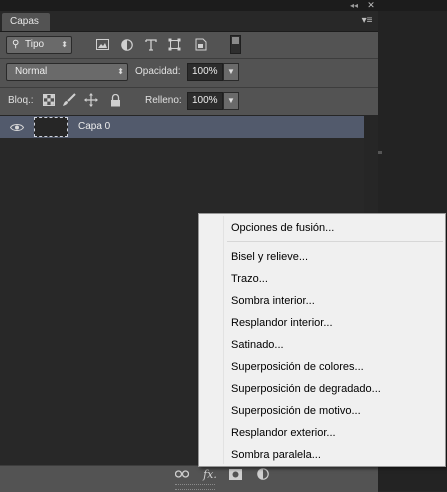  What do you see at coordinates (69, 100) in the screenshot?
I see `lock-image-pixels-icon` at bounding box center [69, 100].